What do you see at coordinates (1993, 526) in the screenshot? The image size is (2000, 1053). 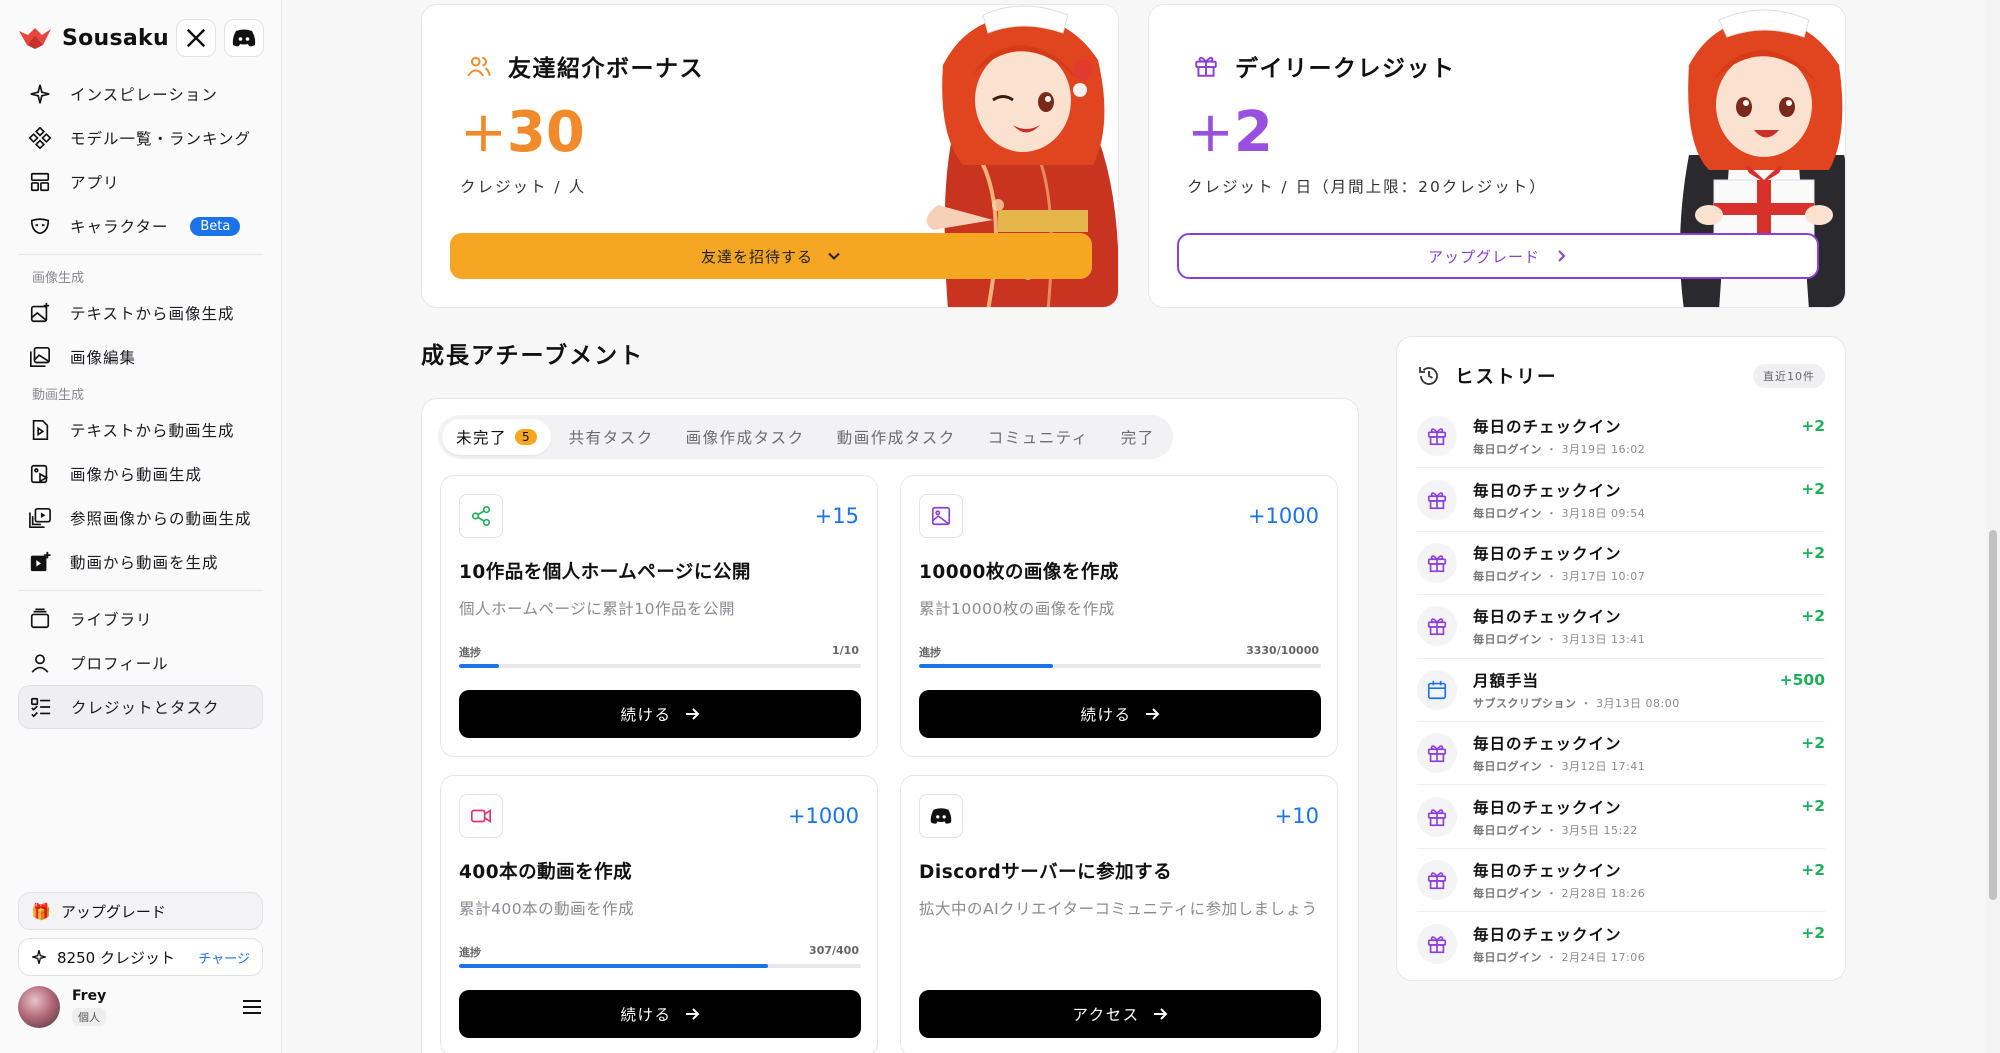 I see `page-scrollbar` at bounding box center [1993, 526].